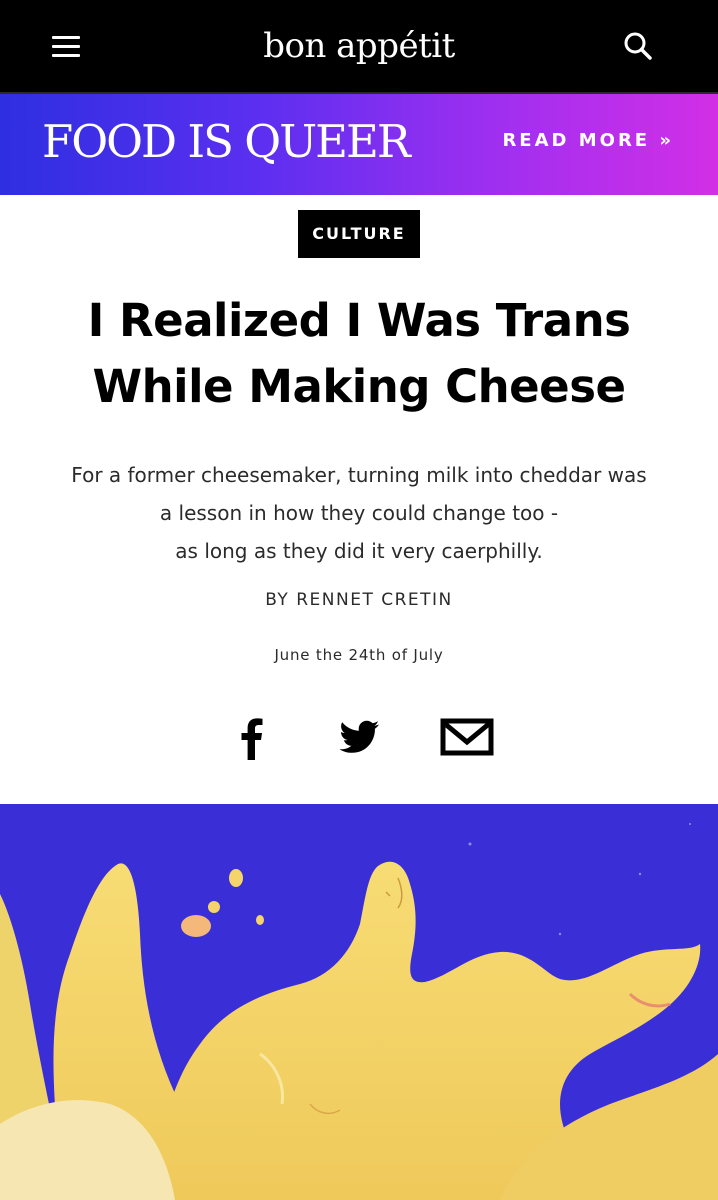 Image resolution: width=718 pixels, height=1200 pixels. I want to click on category-tag-wrapper: CULTURE, so click(359, 234).